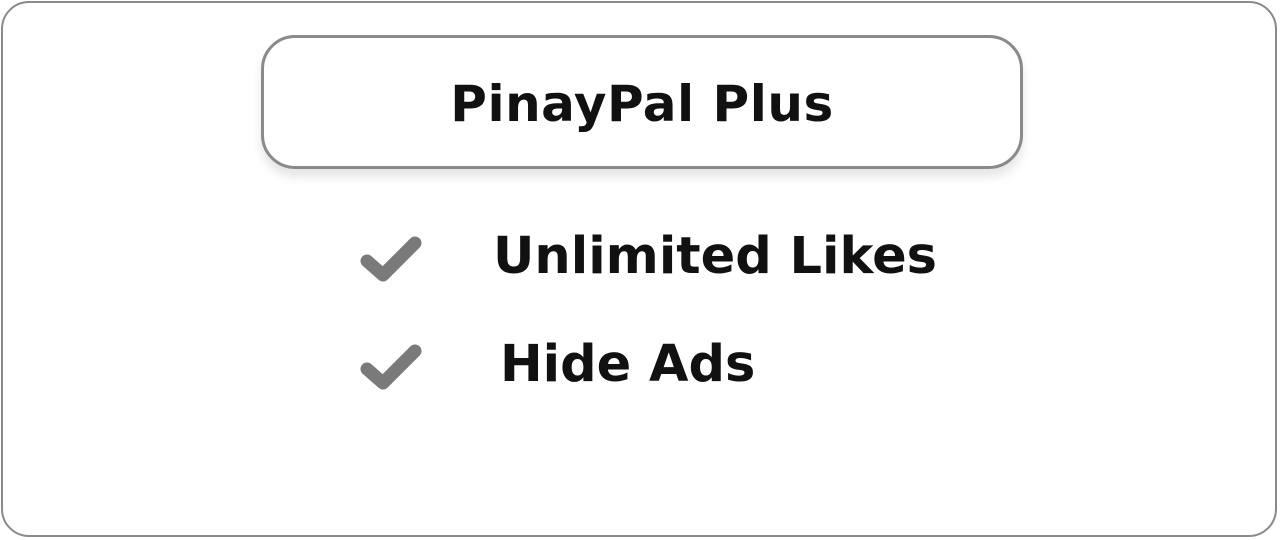  I want to click on feature-item: Hide Ads, so click(639, 357).